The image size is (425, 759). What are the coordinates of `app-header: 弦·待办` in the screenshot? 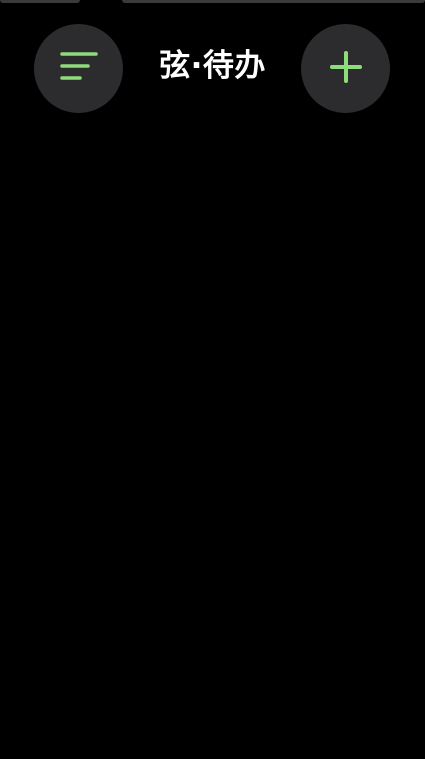 It's located at (212, 69).